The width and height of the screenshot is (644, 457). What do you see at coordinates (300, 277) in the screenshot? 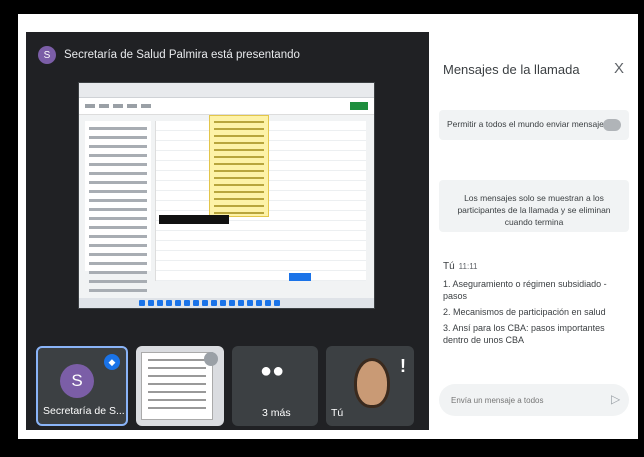
I see `shared-blue-button` at bounding box center [300, 277].